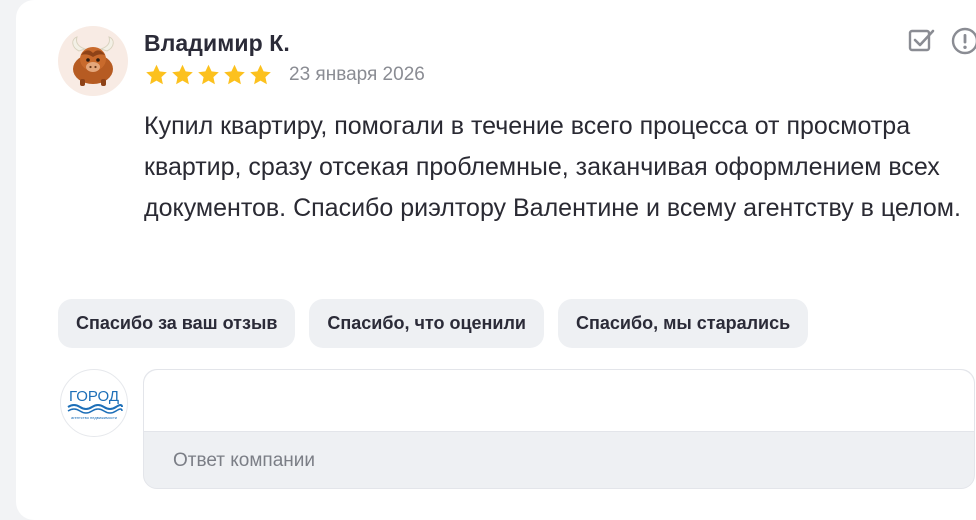 This screenshot has width=976, height=520. I want to click on reviewer-name: Владимир К., so click(217, 43).